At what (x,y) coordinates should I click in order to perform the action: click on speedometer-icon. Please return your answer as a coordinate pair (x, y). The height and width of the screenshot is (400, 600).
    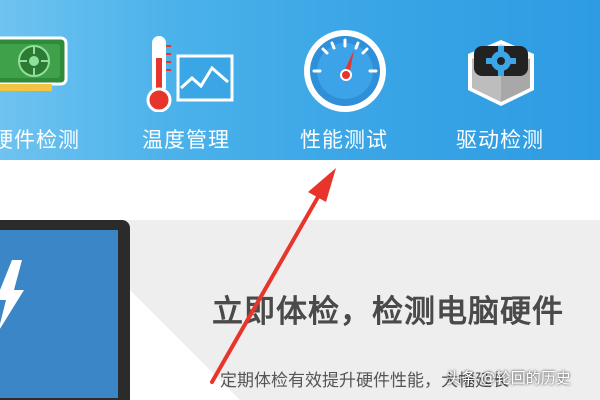
    Looking at the image, I should click on (345, 71).